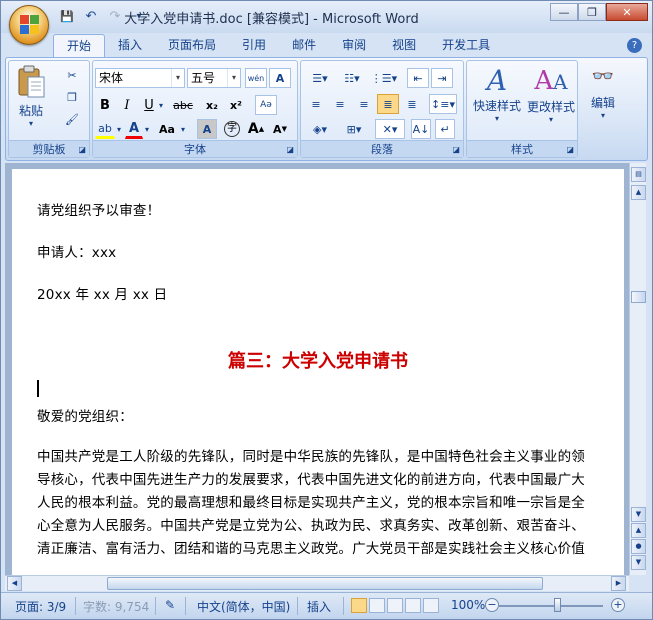  Describe the element at coordinates (256, 129) in the screenshot. I see `grow-font-button: A ▲` at that location.